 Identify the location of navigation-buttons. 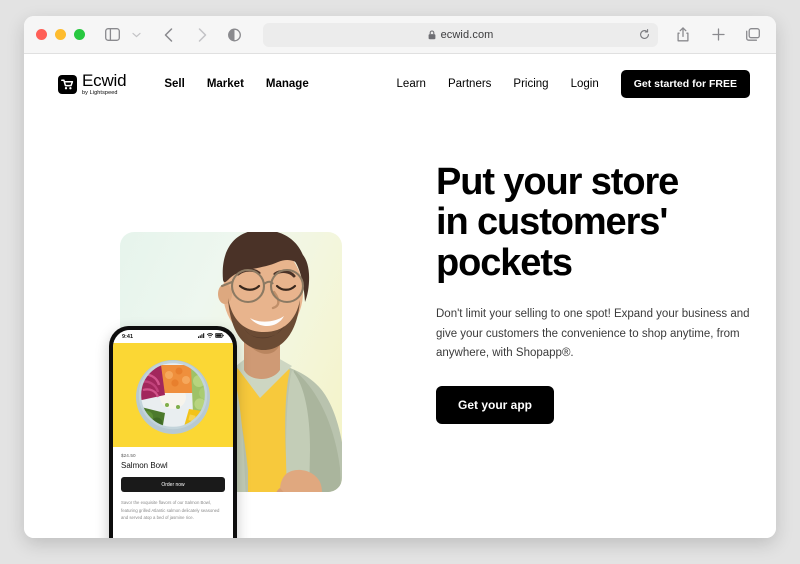
(185, 35).